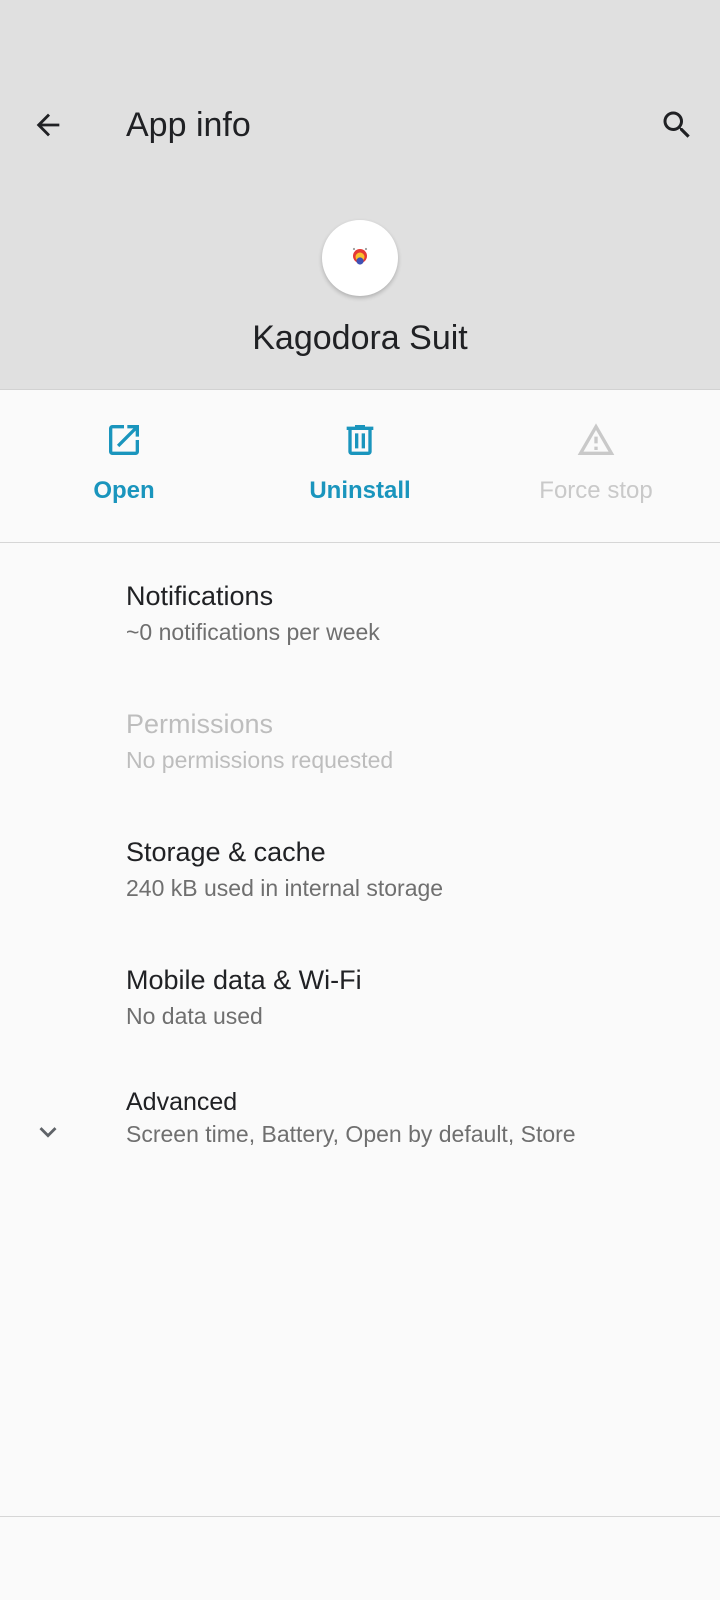  Describe the element at coordinates (285, 888) in the screenshot. I see `storage-cache-summary: 240 kB used in internal storage` at that location.